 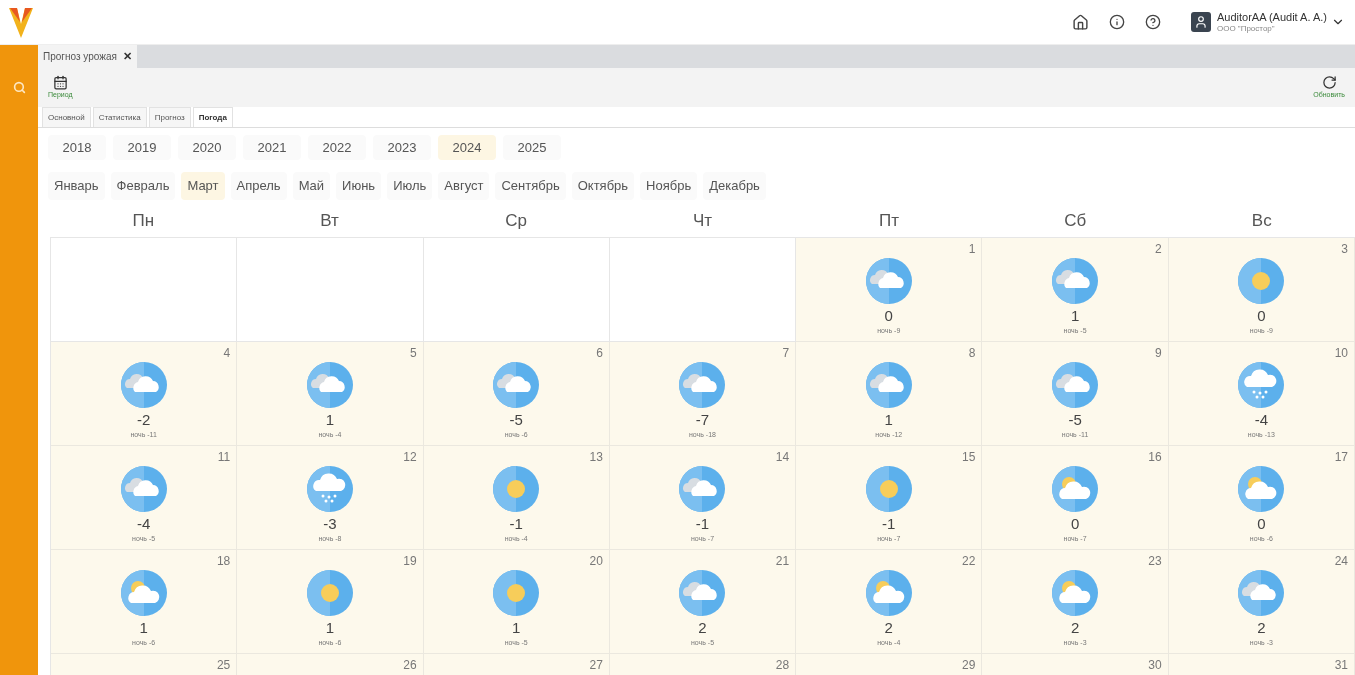 I want to click on document-tab: Прогноз урожая ✕, so click(x=87, y=56).